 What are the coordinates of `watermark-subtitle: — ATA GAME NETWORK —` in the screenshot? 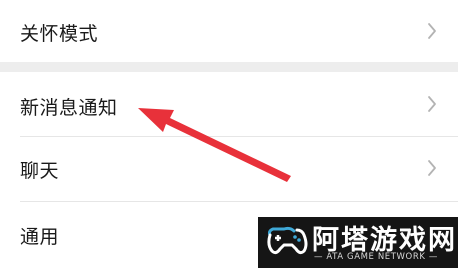 It's located at (376, 257).